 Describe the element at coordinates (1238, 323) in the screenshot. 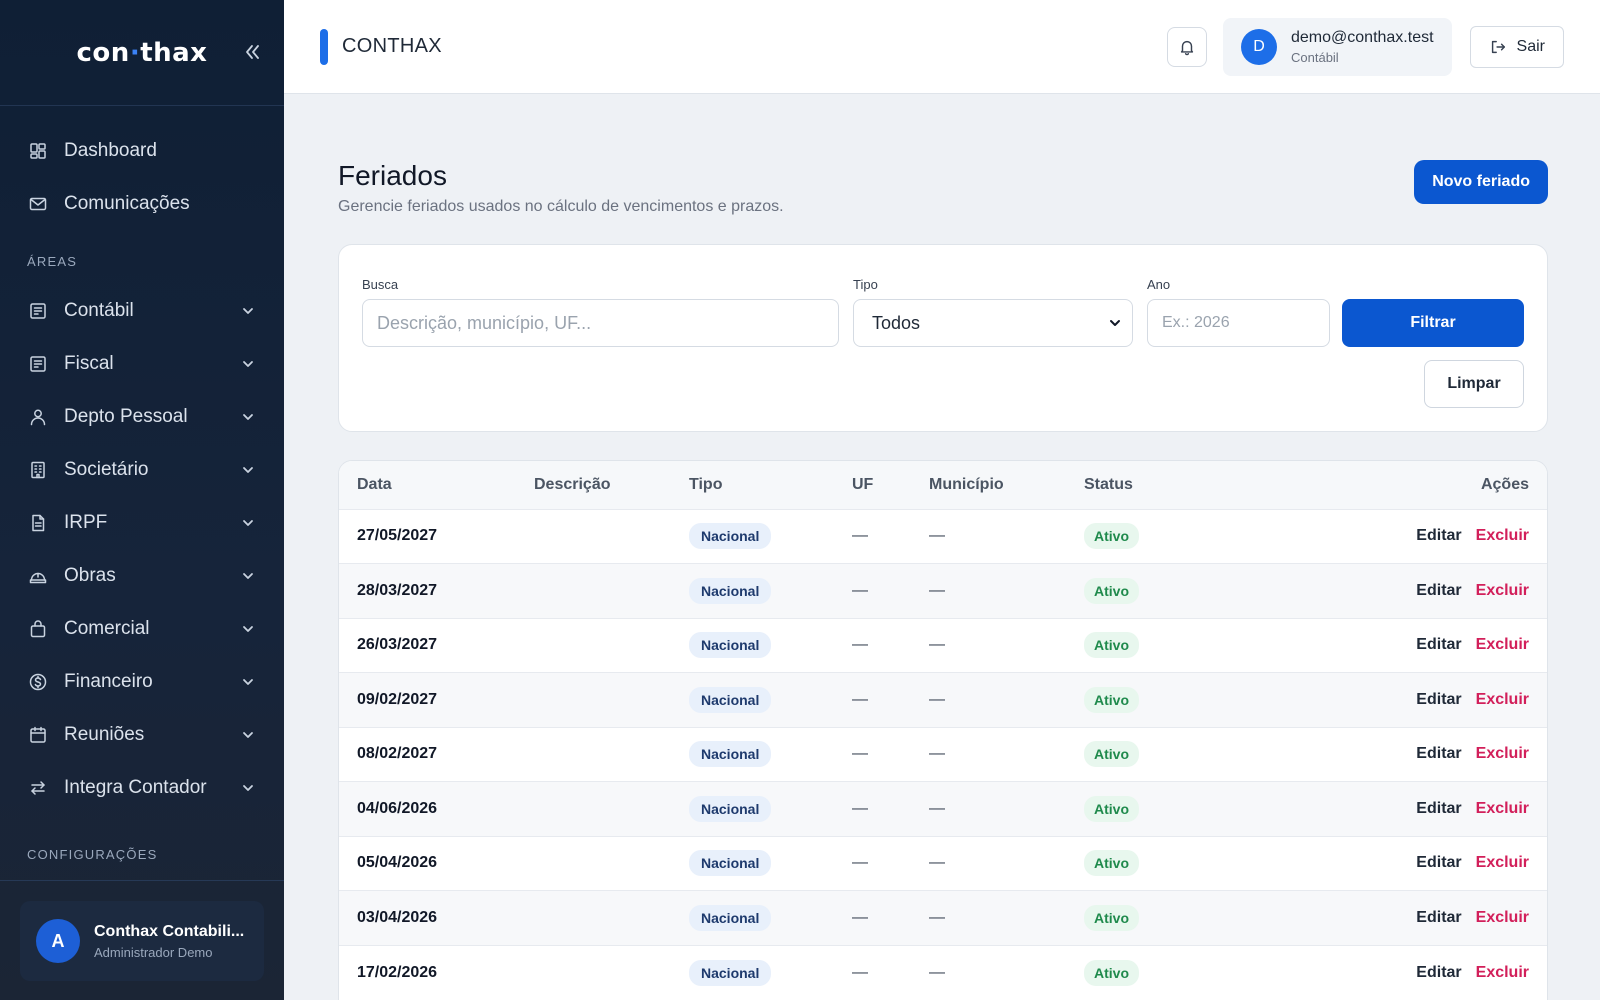

I see `year-input: Ex.: 2026` at that location.